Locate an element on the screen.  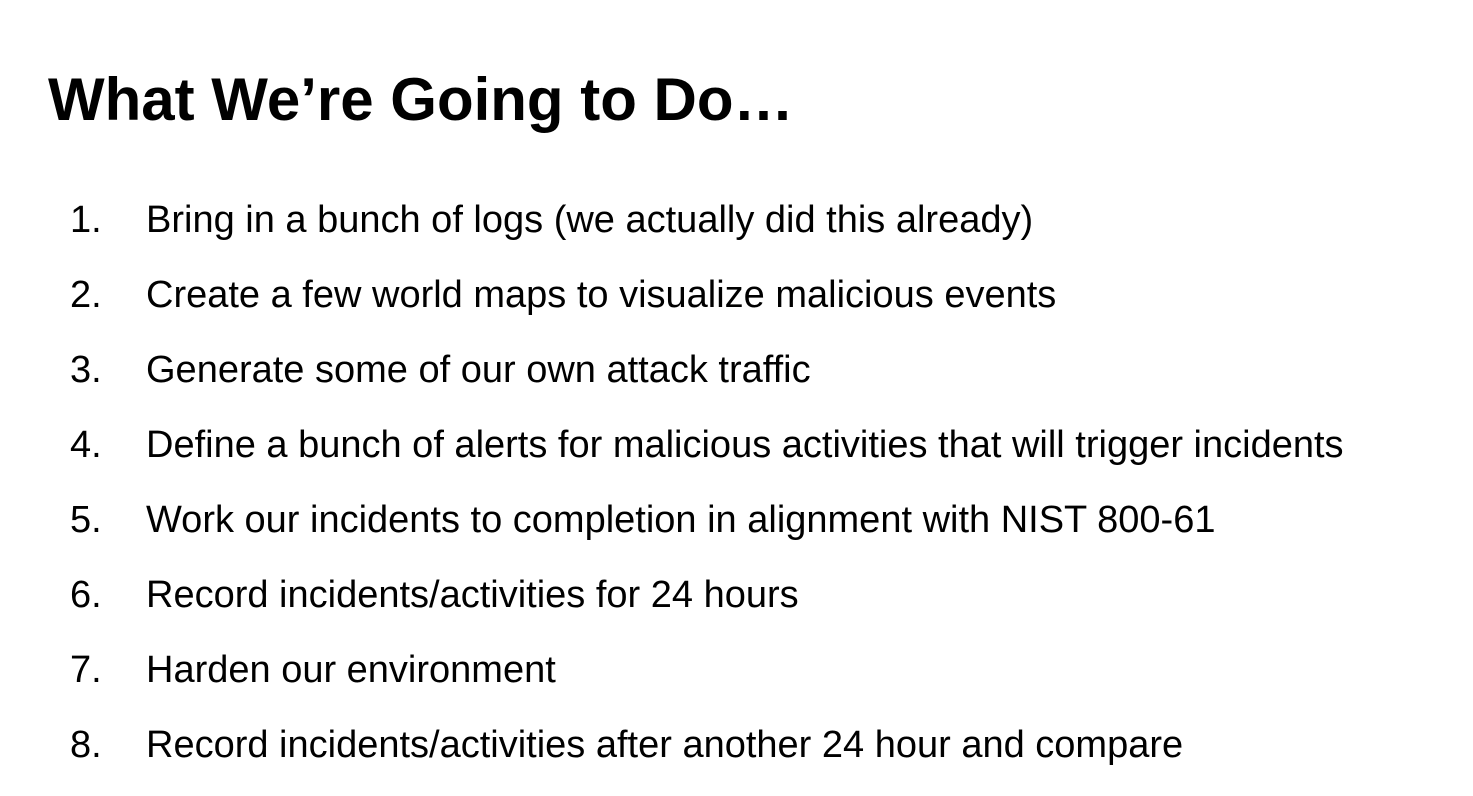
list-item-text: Record incidents/activities for 24 hours is located at coordinates (472, 595).